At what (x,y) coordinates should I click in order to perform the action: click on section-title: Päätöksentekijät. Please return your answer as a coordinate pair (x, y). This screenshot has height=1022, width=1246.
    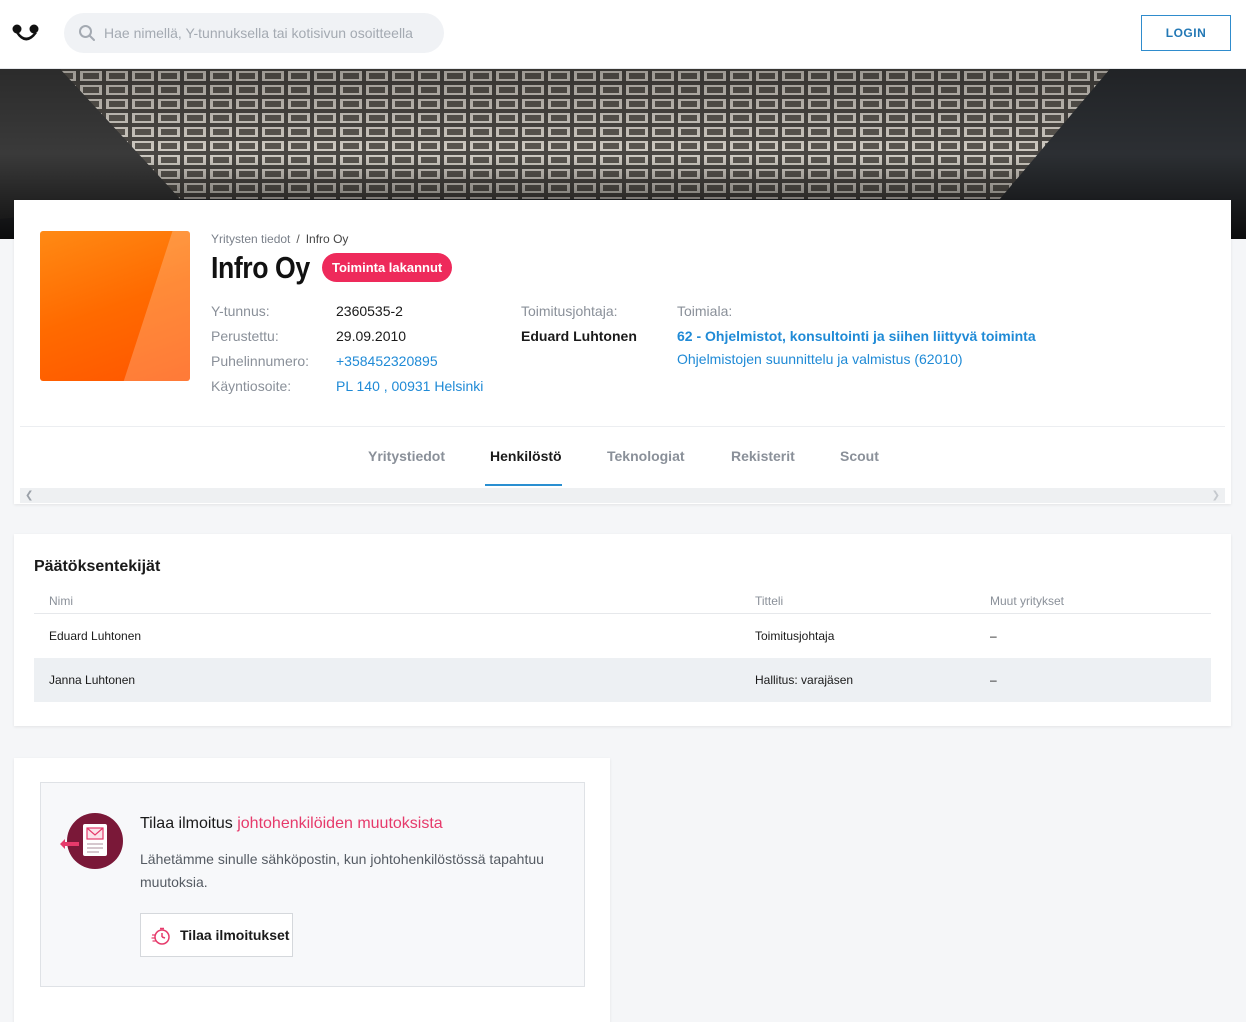
    Looking at the image, I should click on (97, 566).